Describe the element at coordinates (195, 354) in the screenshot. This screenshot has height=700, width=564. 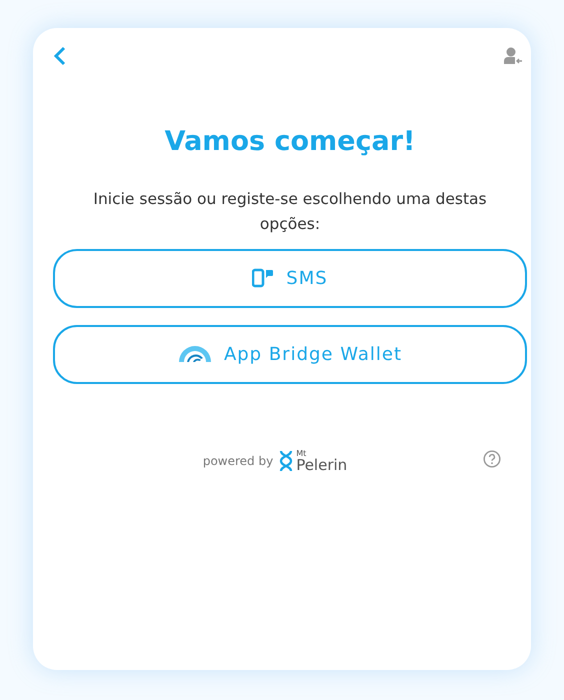
I see `arch-icon` at that location.